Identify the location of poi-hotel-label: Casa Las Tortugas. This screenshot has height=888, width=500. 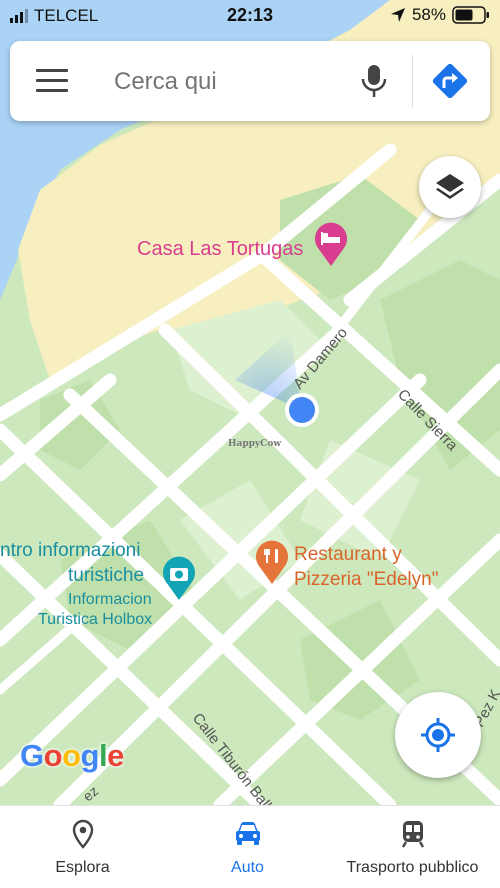
(220, 249).